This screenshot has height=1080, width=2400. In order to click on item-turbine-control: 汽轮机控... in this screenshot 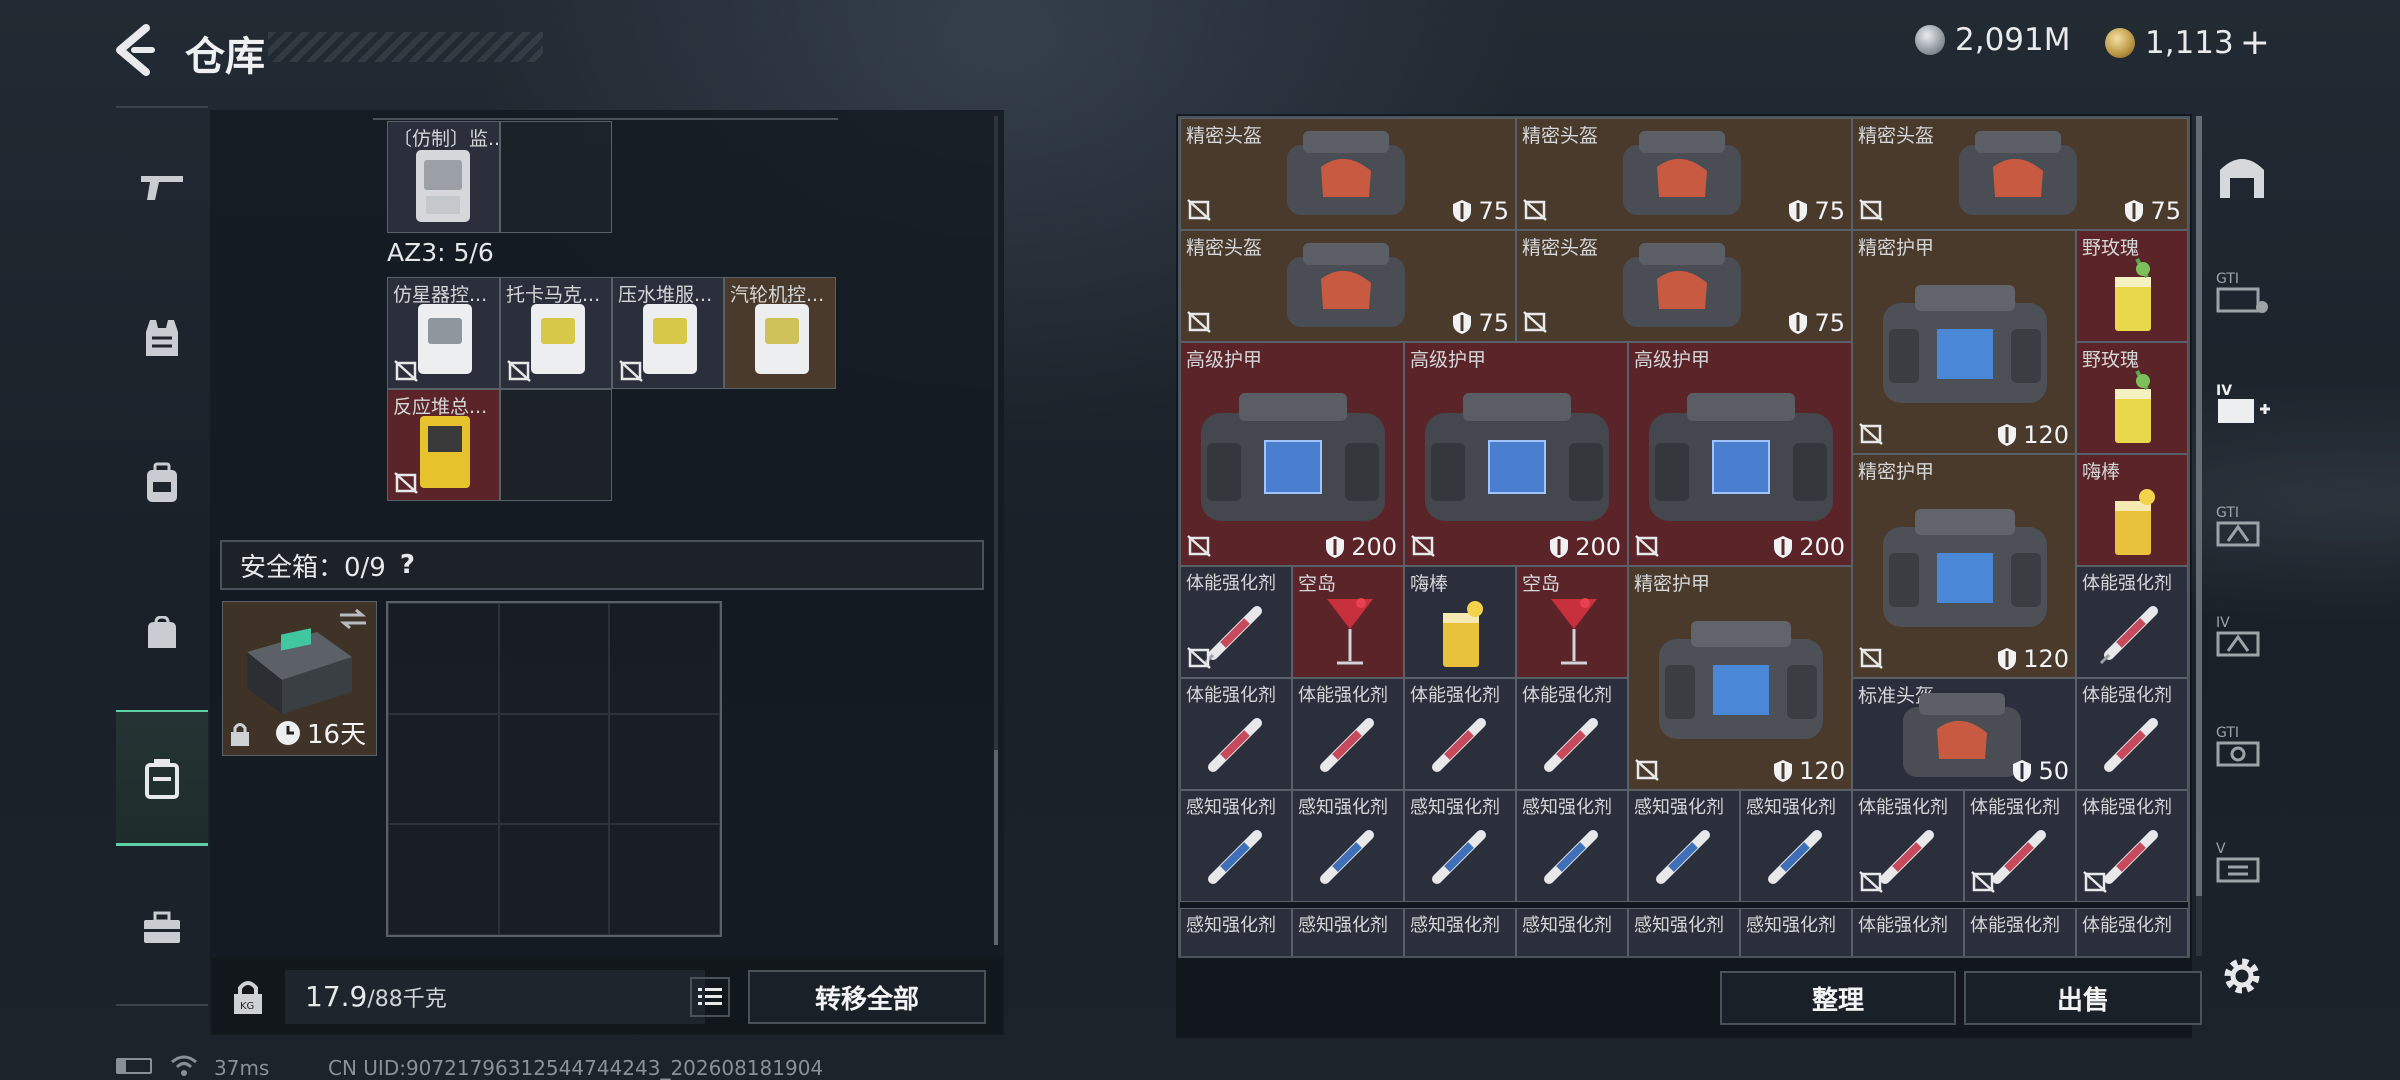, I will do `click(780, 333)`.